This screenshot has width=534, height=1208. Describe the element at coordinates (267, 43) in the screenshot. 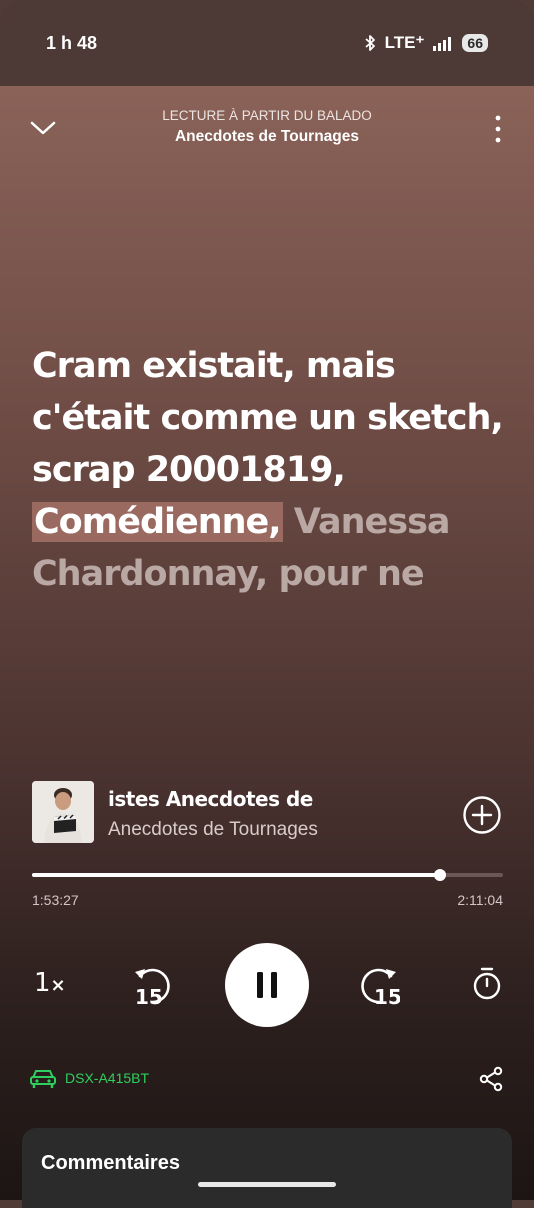

I see `status-bar: 1 h 48 LTE⁺ 66` at that location.